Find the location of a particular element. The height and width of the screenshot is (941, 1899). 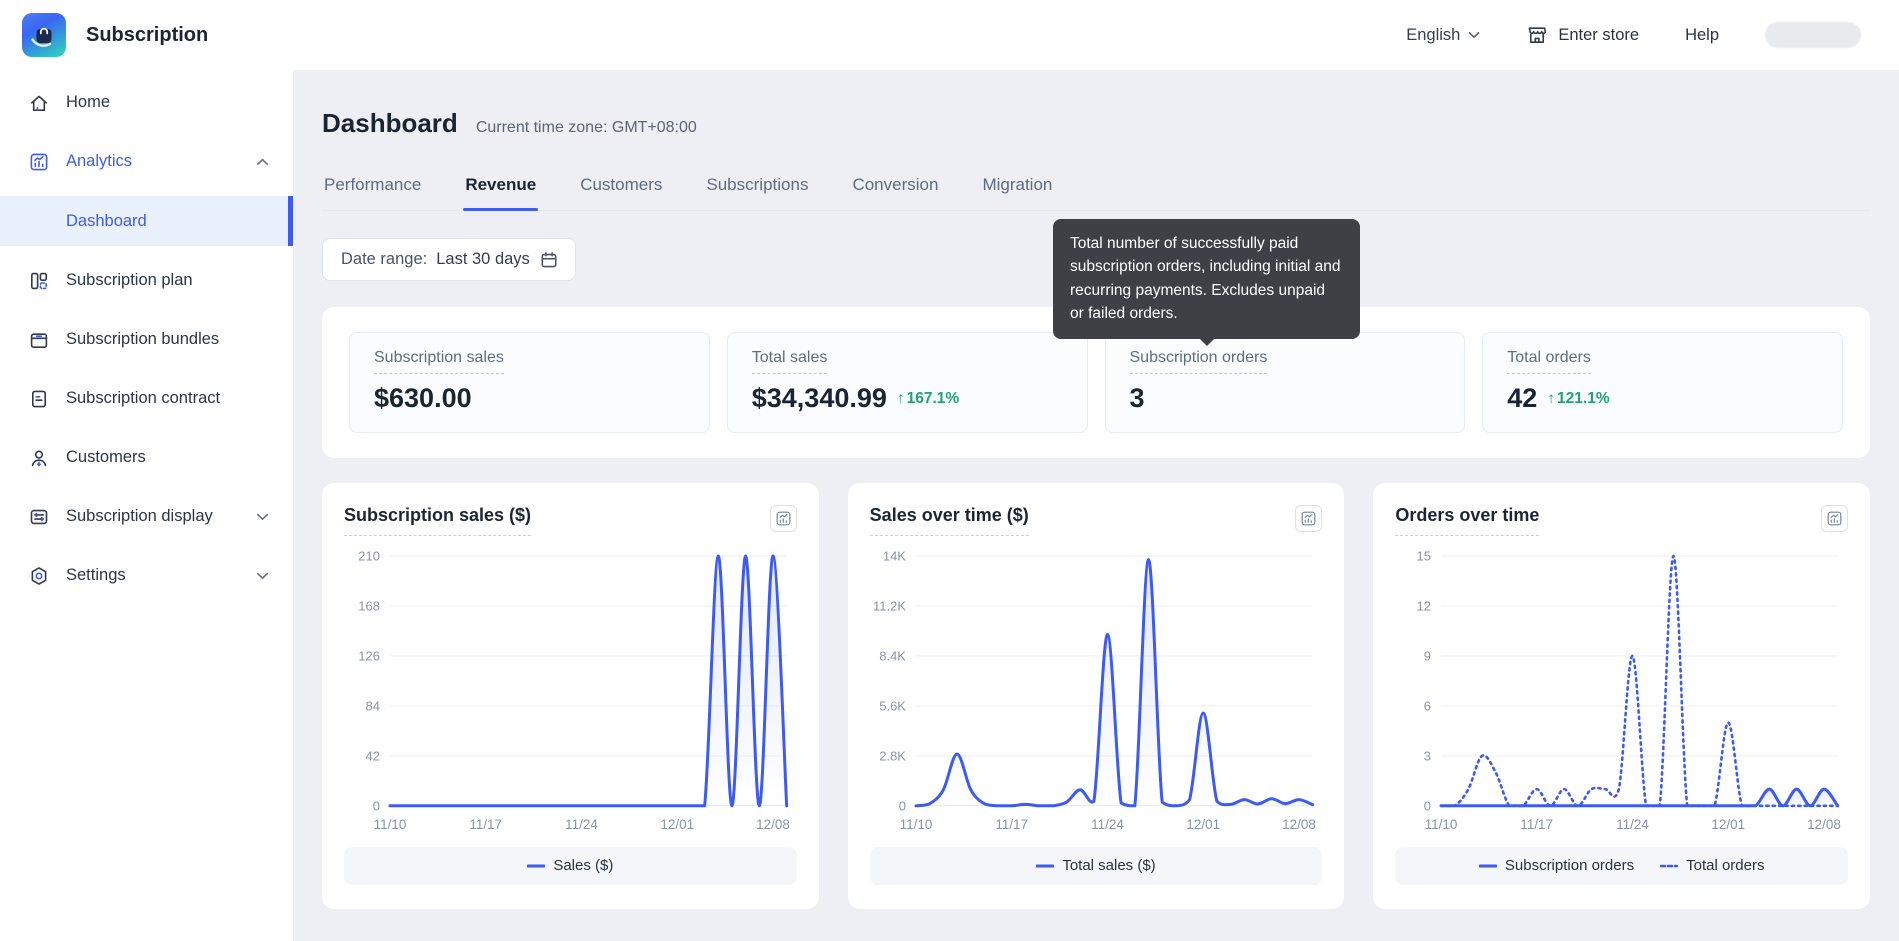

stat-delta: ↑ 167.1% is located at coordinates (928, 398).